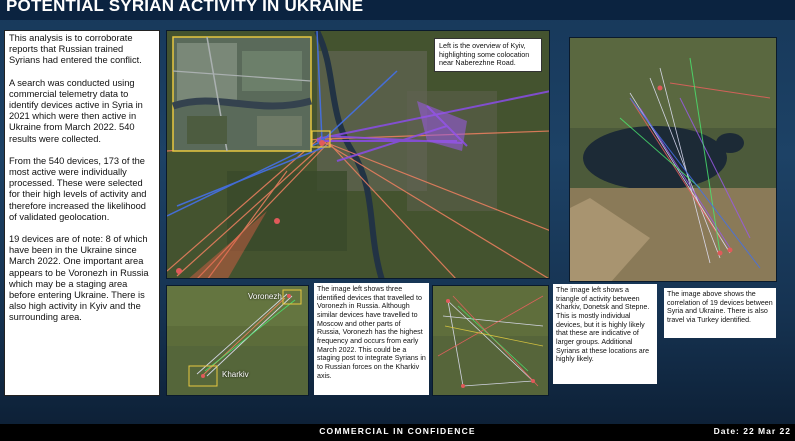  What do you see at coordinates (235, 374) in the screenshot?
I see `kharkiv-label: Kharkiv` at bounding box center [235, 374].